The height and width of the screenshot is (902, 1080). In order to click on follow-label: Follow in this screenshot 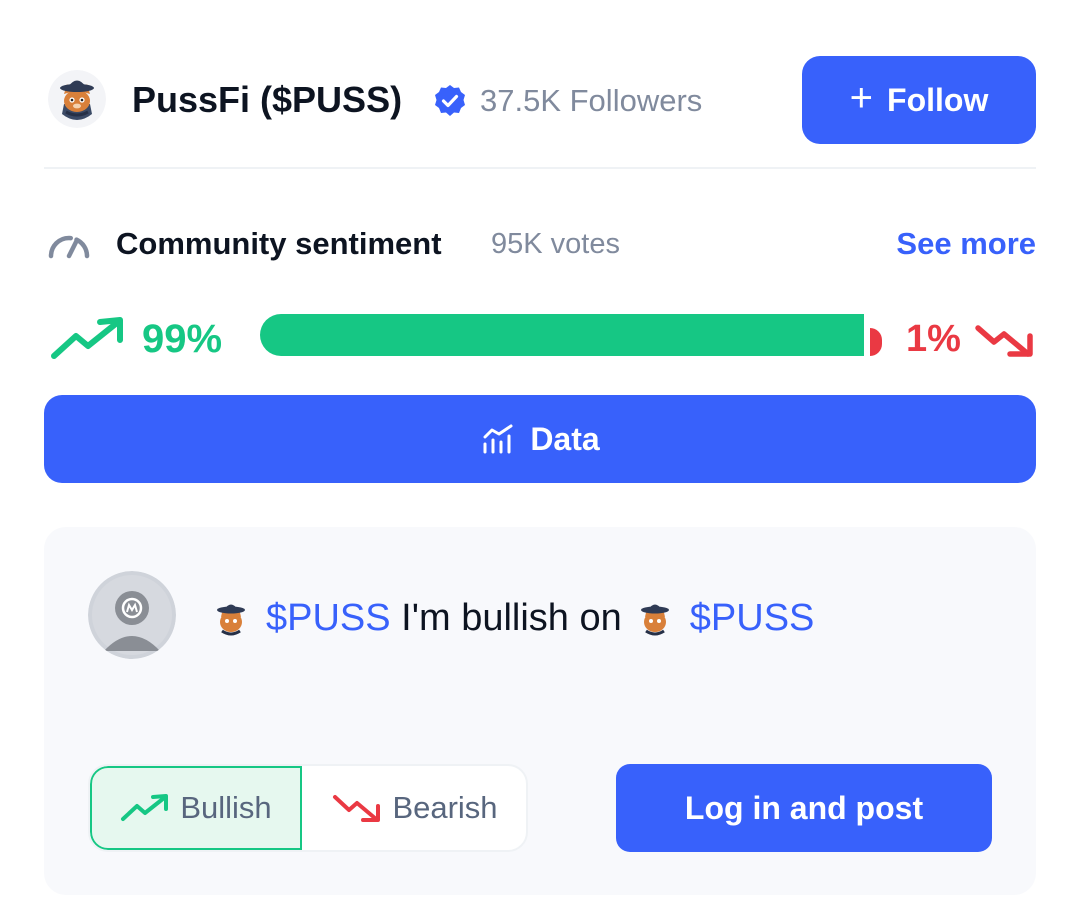, I will do `click(938, 99)`.